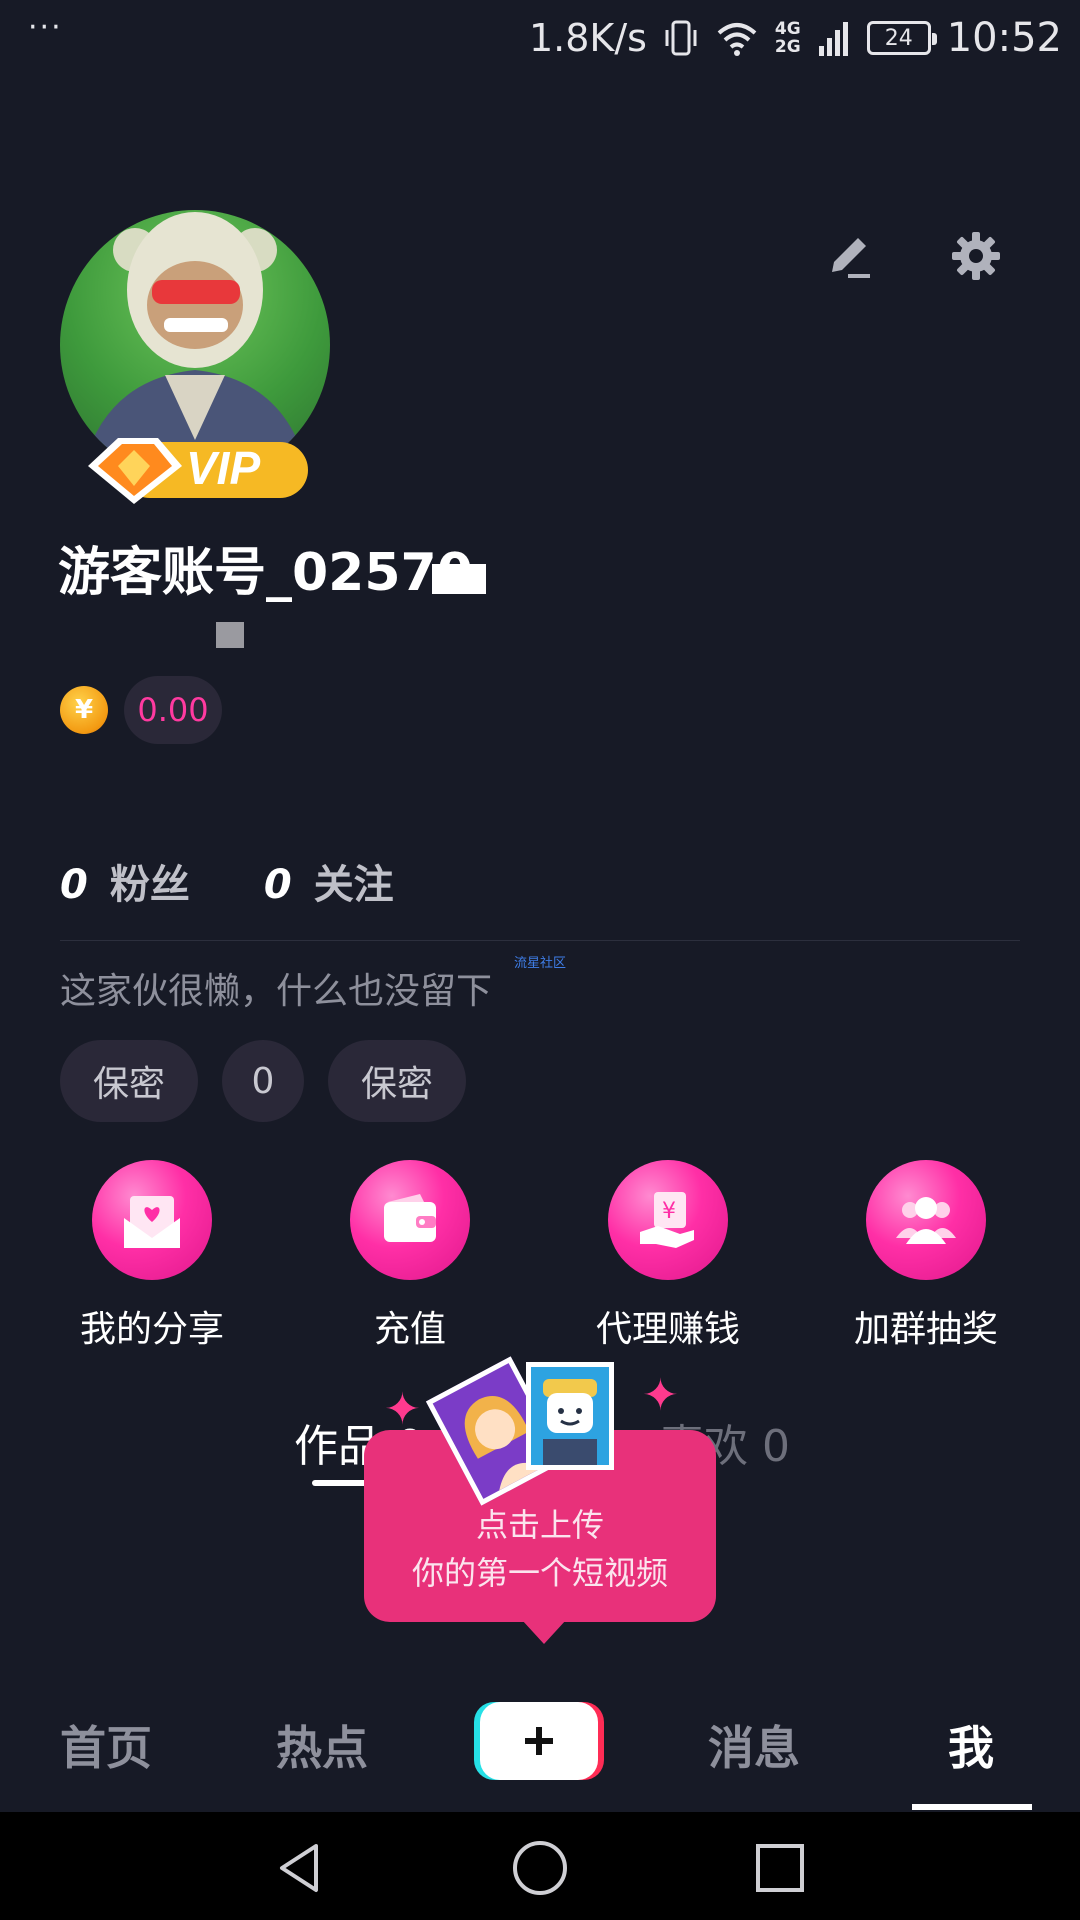 This screenshot has height=1920, width=1080. I want to click on status-right: 1.8K/s 4G 2G 24 10:52, so click(795, 38).